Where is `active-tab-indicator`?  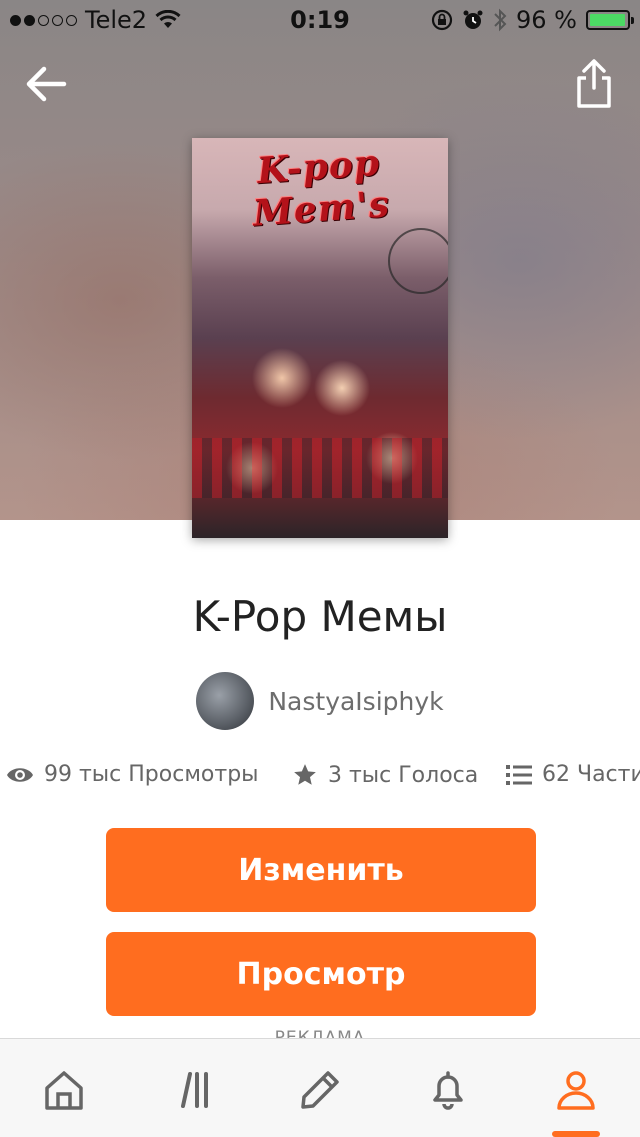
active-tab-indicator is located at coordinates (576, 1134).